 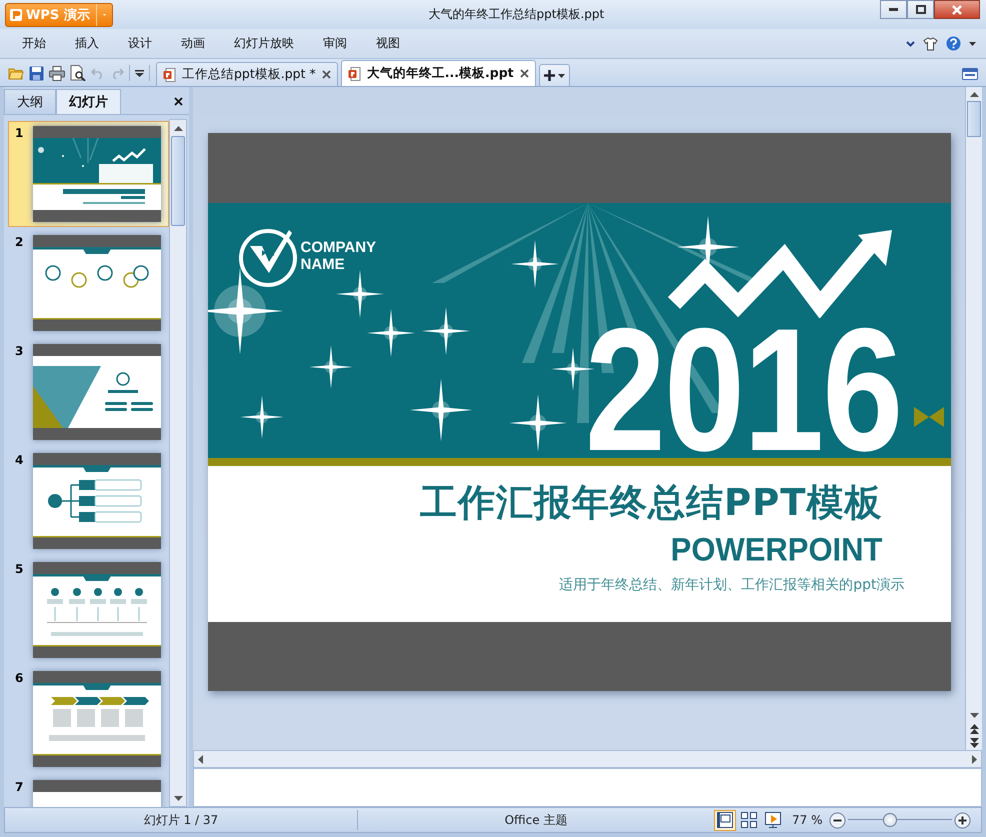 I want to click on panel-tab: 幻灯片, so click(x=88, y=101).